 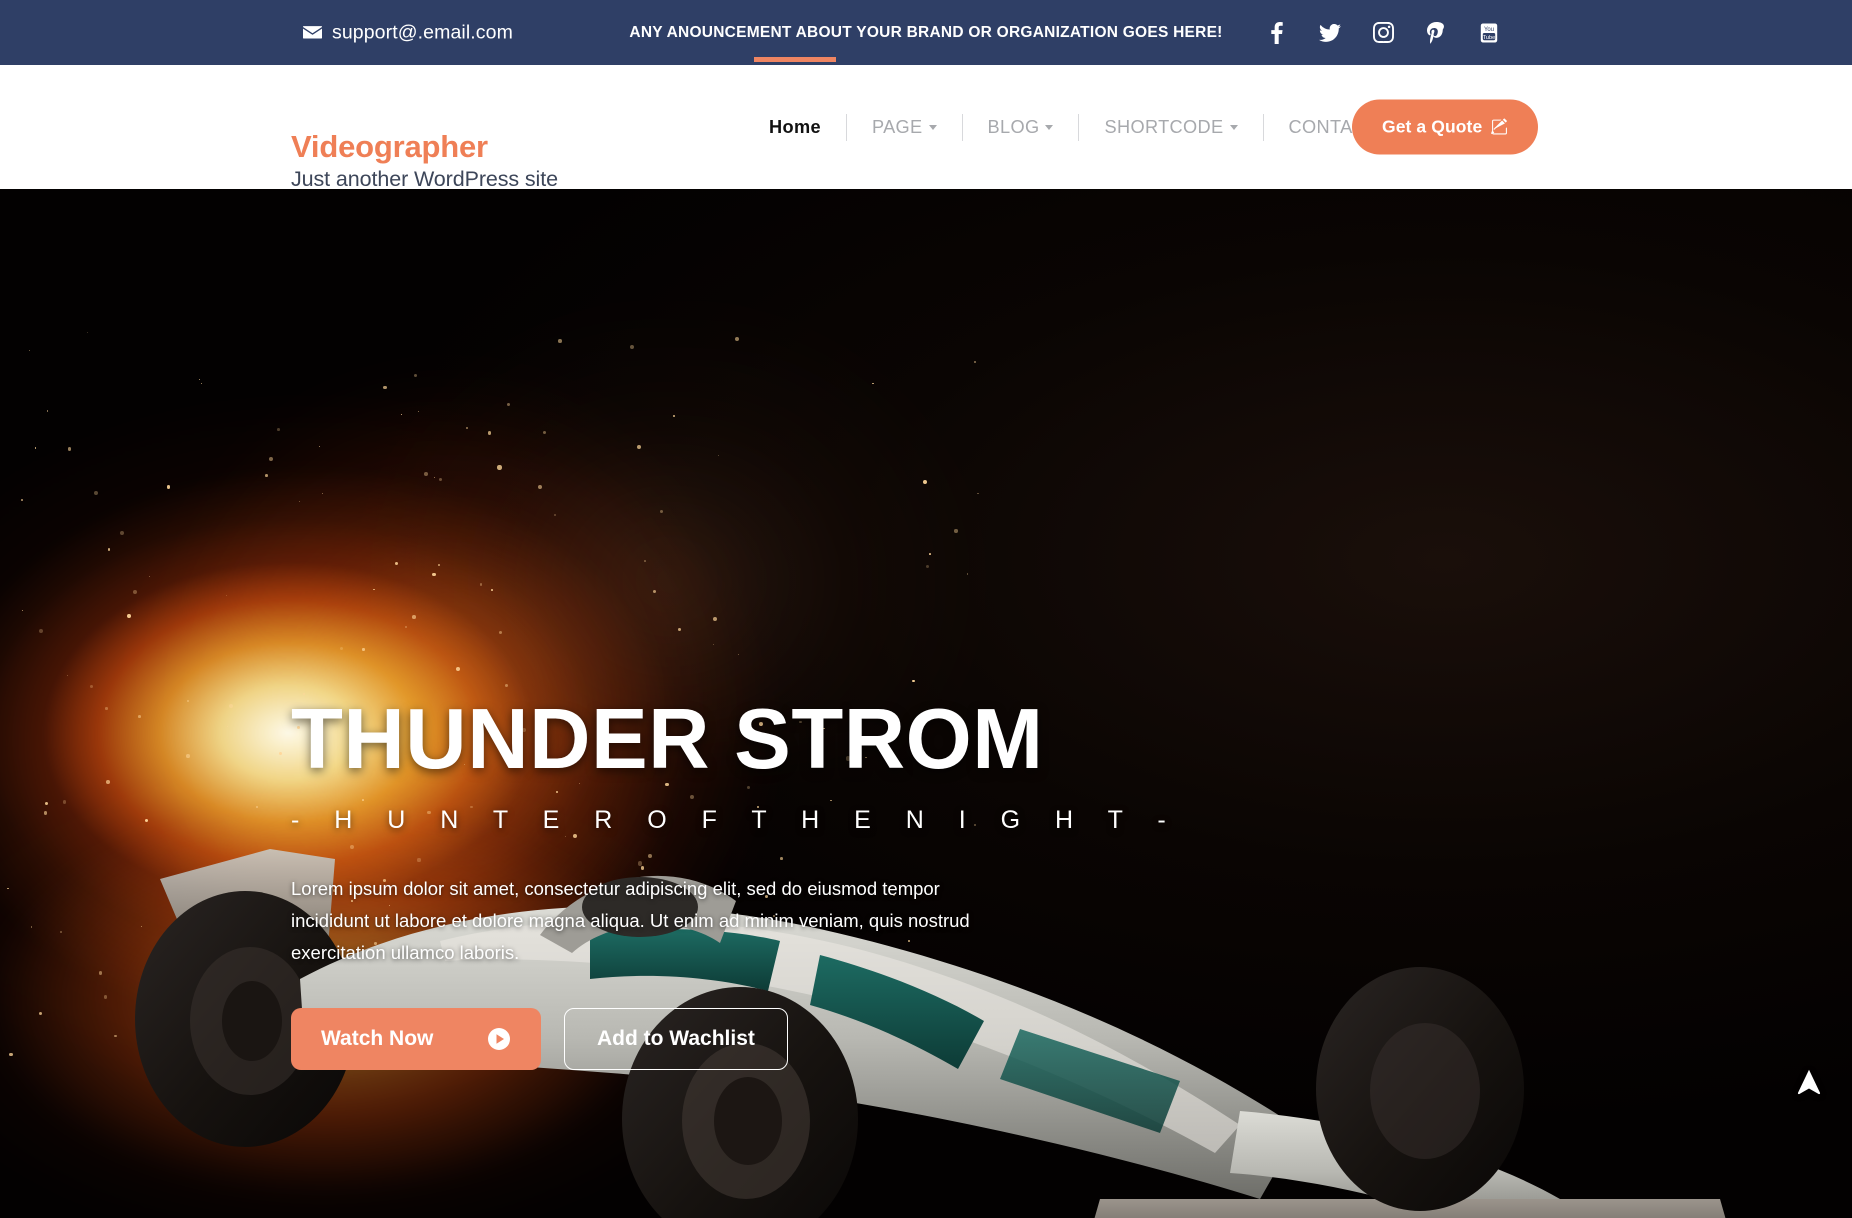 What do you see at coordinates (422, 32) in the screenshot?
I see `support-email-text: support@.email.com` at bounding box center [422, 32].